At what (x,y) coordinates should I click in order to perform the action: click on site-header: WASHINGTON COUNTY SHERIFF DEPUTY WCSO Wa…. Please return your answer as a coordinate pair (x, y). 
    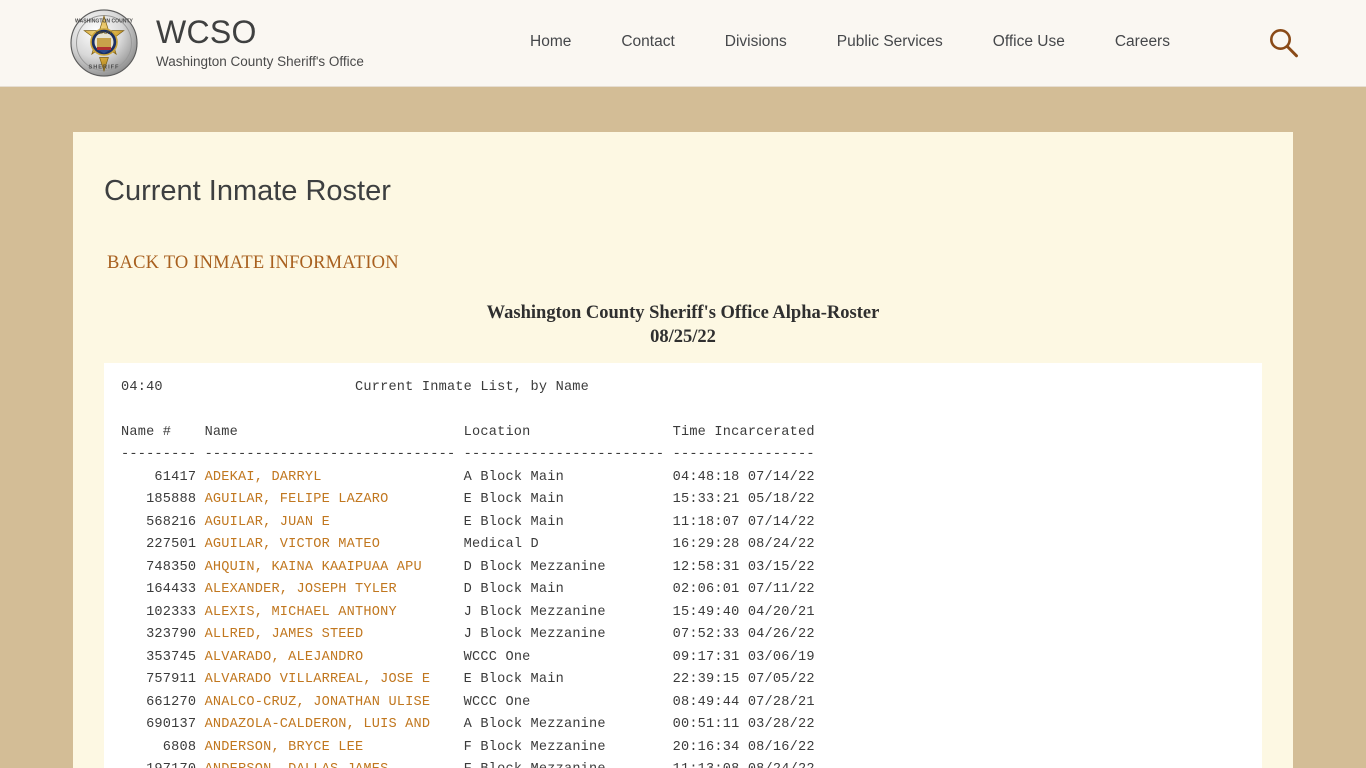
    Looking at the image, I should click on (683, 43).